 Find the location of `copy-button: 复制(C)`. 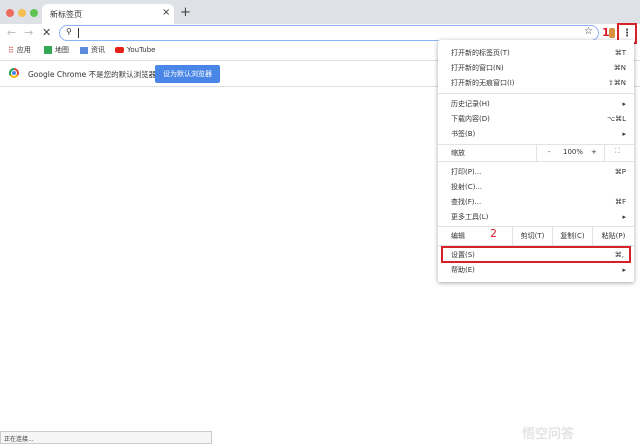

copy-button: 复制(C) is located at coordinates (572, 236).